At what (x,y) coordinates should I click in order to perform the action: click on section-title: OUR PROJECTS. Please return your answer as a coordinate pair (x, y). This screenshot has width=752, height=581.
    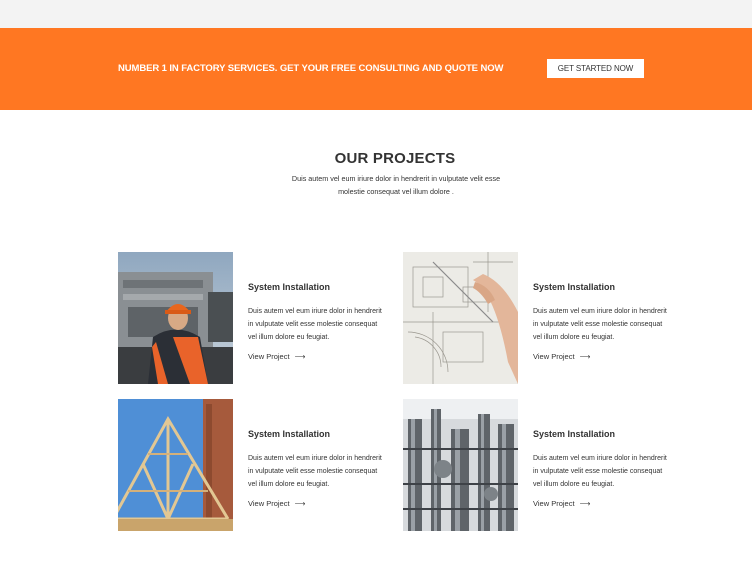
    Looking at the image, I should click on (395, 158).